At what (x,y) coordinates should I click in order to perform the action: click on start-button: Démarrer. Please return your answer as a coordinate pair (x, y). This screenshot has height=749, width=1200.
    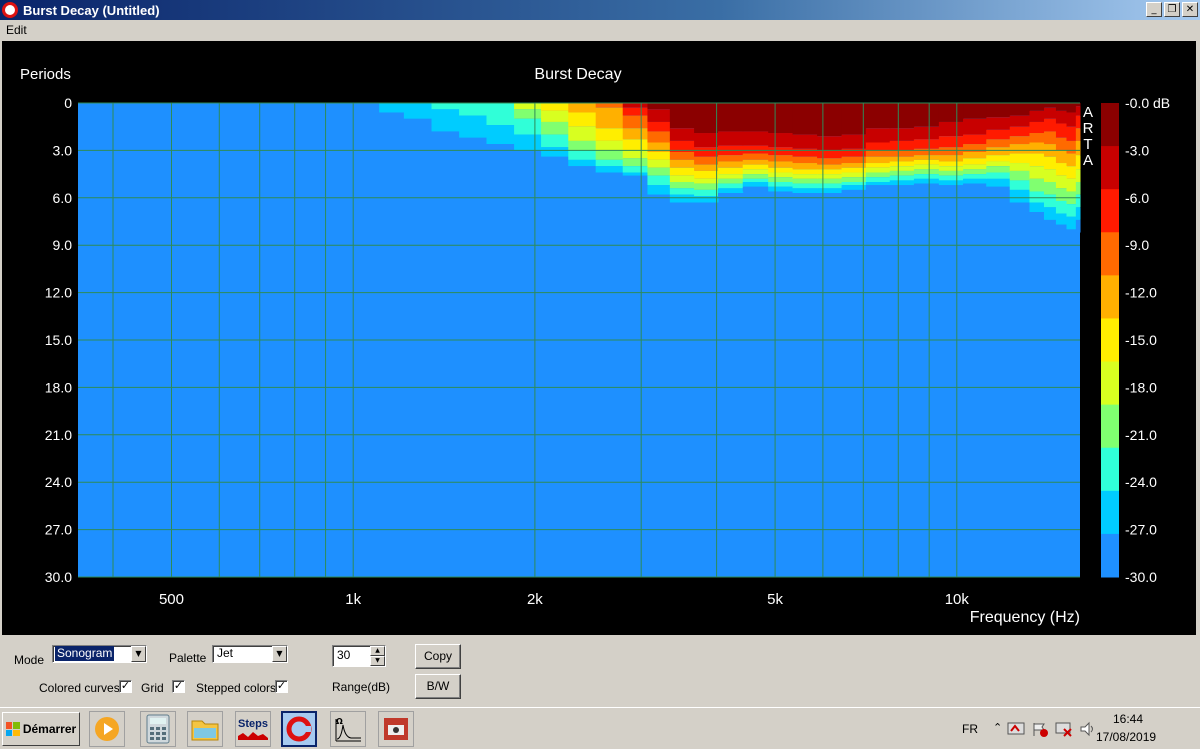
    Looking at the image, I should click on (41, 729).